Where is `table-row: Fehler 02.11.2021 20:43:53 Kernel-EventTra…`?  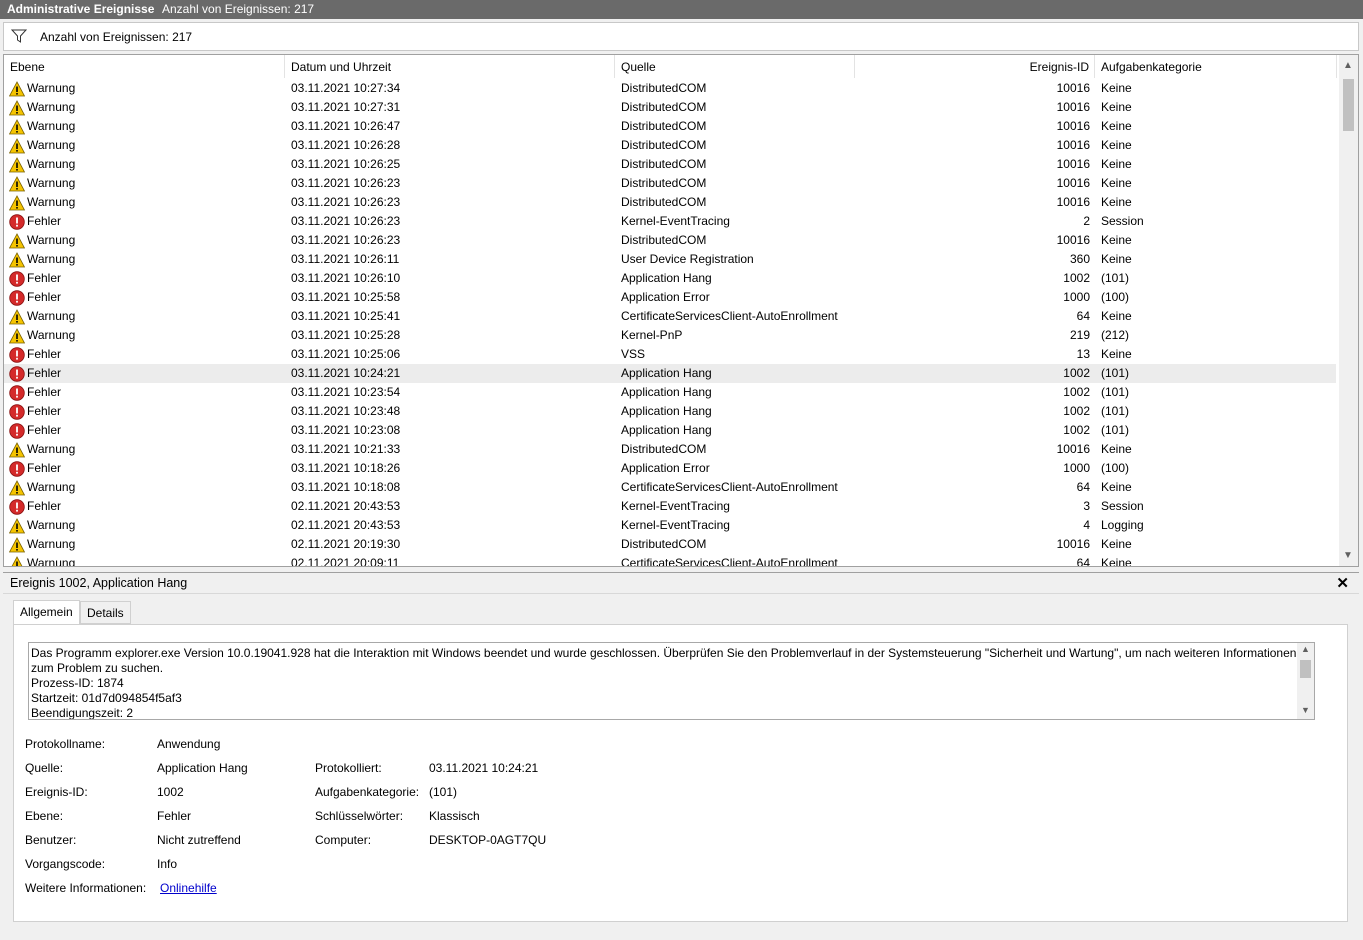 table-row: Fehler 02.11.2021 20:43:53 Kernel-EventTra… is located at coordinates (670, 506).